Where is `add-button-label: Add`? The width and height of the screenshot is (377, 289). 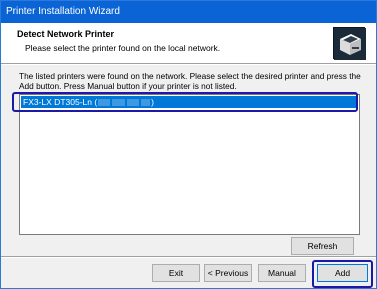 add-button-label: Add is located at coordinates (342, 273).